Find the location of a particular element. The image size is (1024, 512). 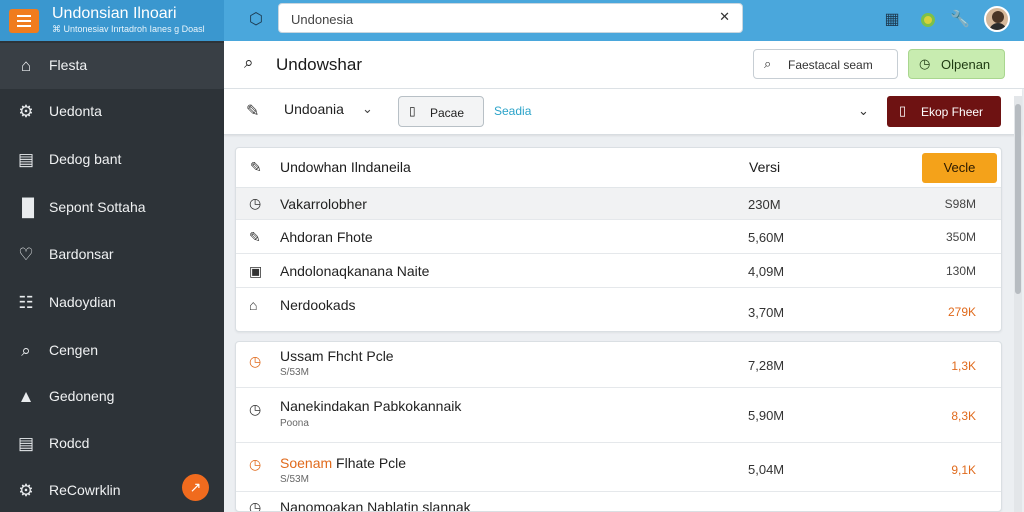

view-button: Vecle is located at coordinates (959, 168).